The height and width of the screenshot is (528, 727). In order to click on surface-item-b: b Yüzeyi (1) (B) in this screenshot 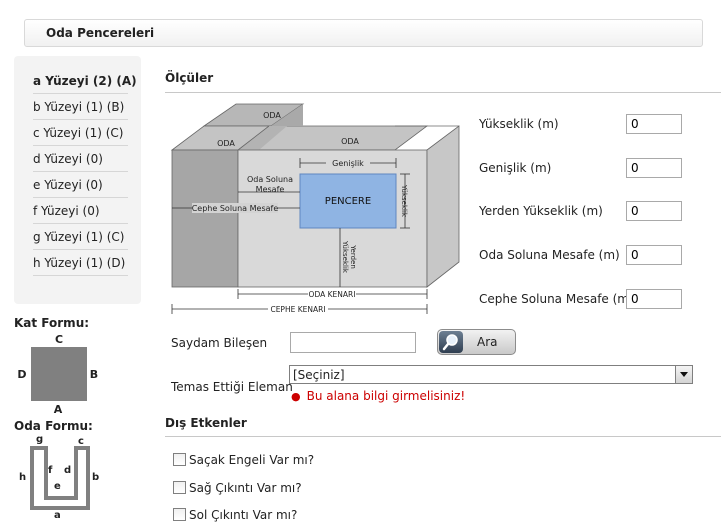, I will do `click(80, 107)`.